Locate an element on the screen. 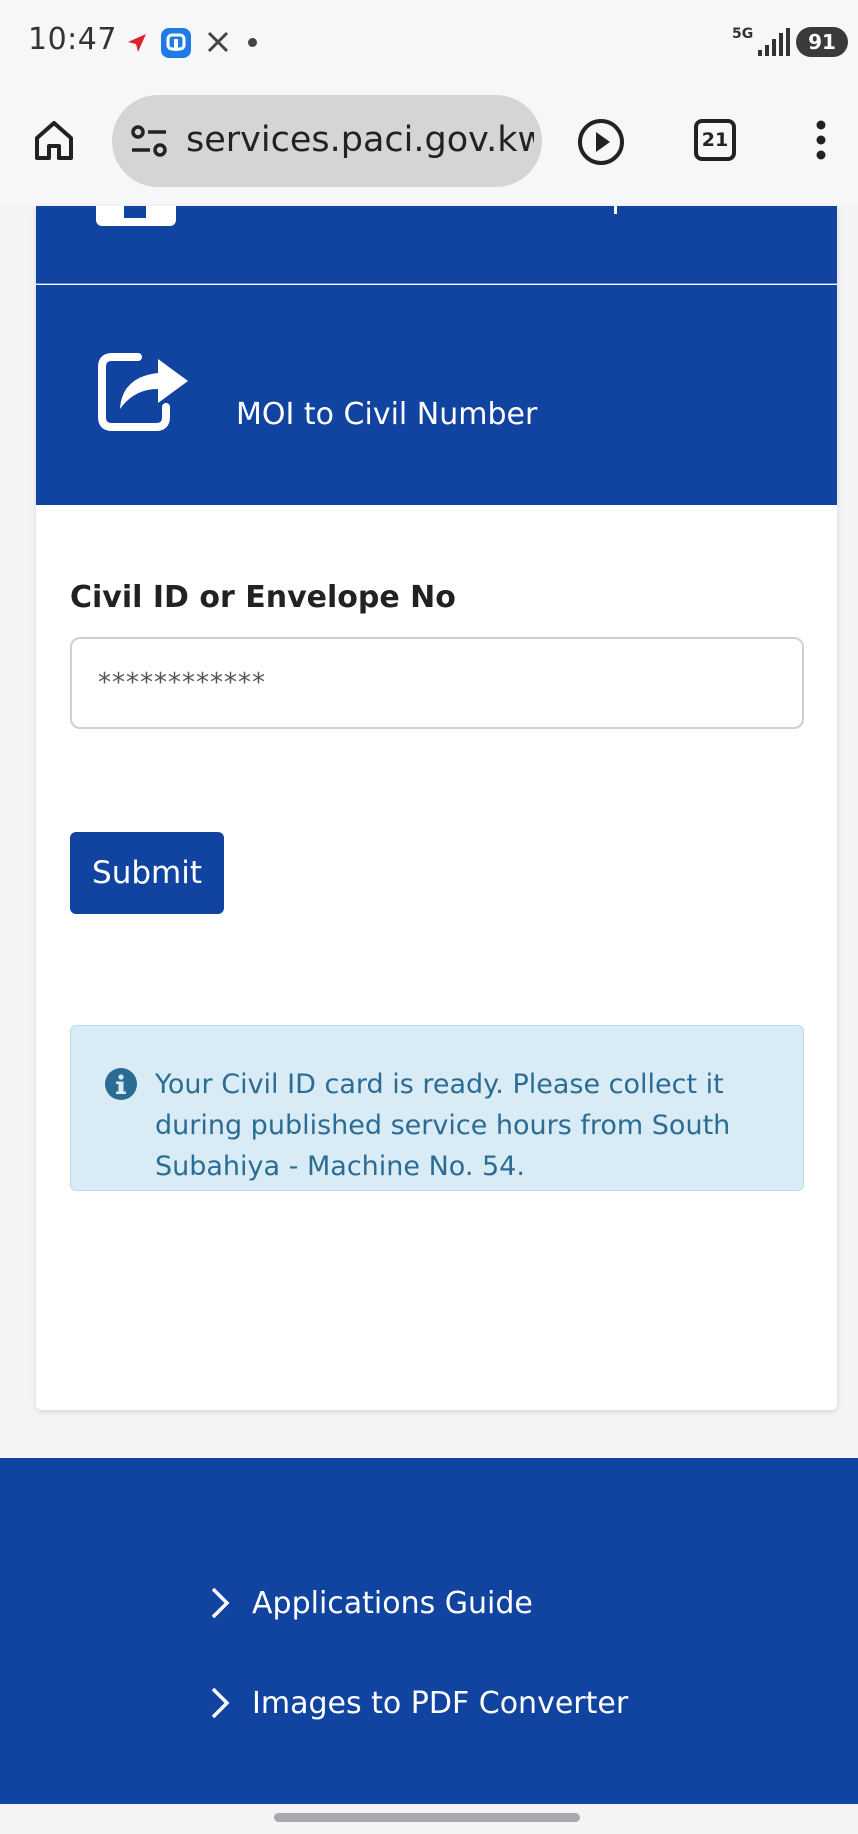 This screenshot has height=1834, width=858. play-icon is located at coordinates (601, 142).